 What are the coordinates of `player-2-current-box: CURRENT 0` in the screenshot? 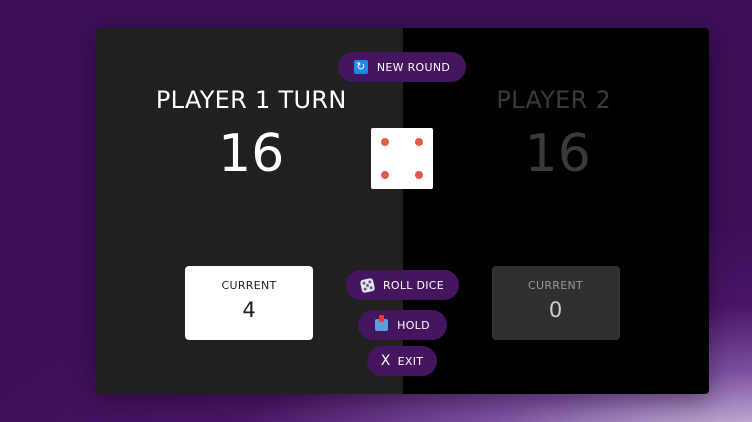 It's located at (555, 303).